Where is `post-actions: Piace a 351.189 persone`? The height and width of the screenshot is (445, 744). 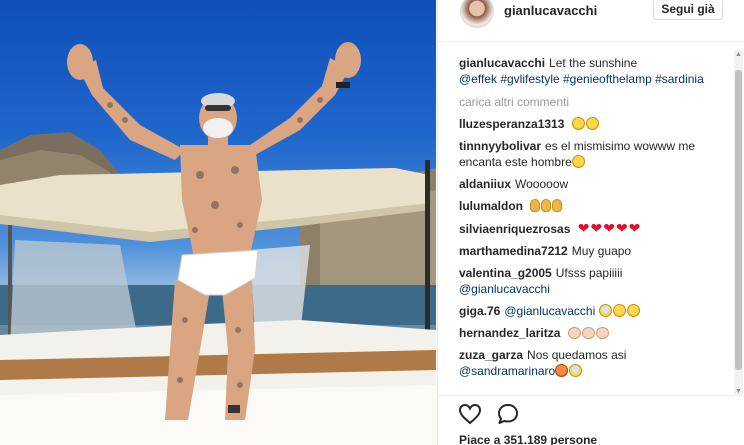
post-actions: Piace a 351.189 persone is located at coordinates (591, 420).